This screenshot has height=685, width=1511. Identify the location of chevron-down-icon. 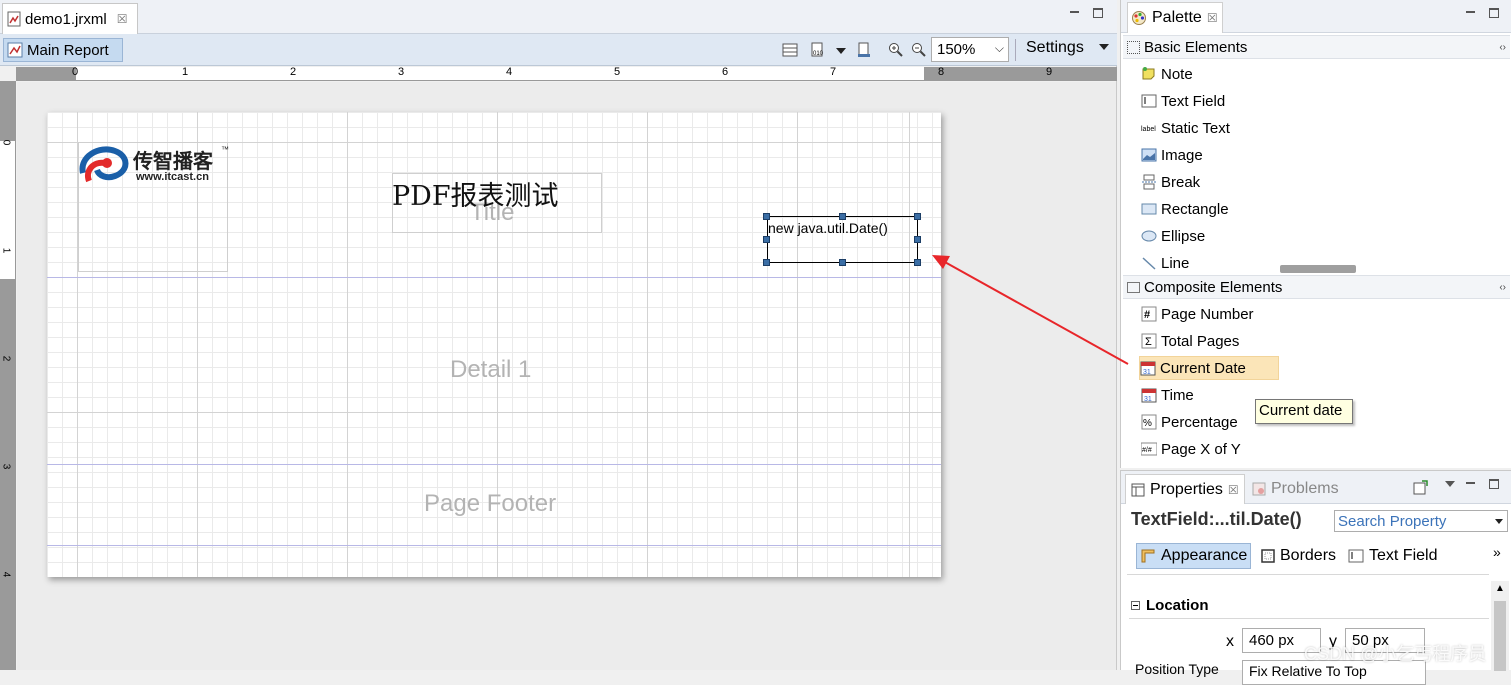
(1499, 521).